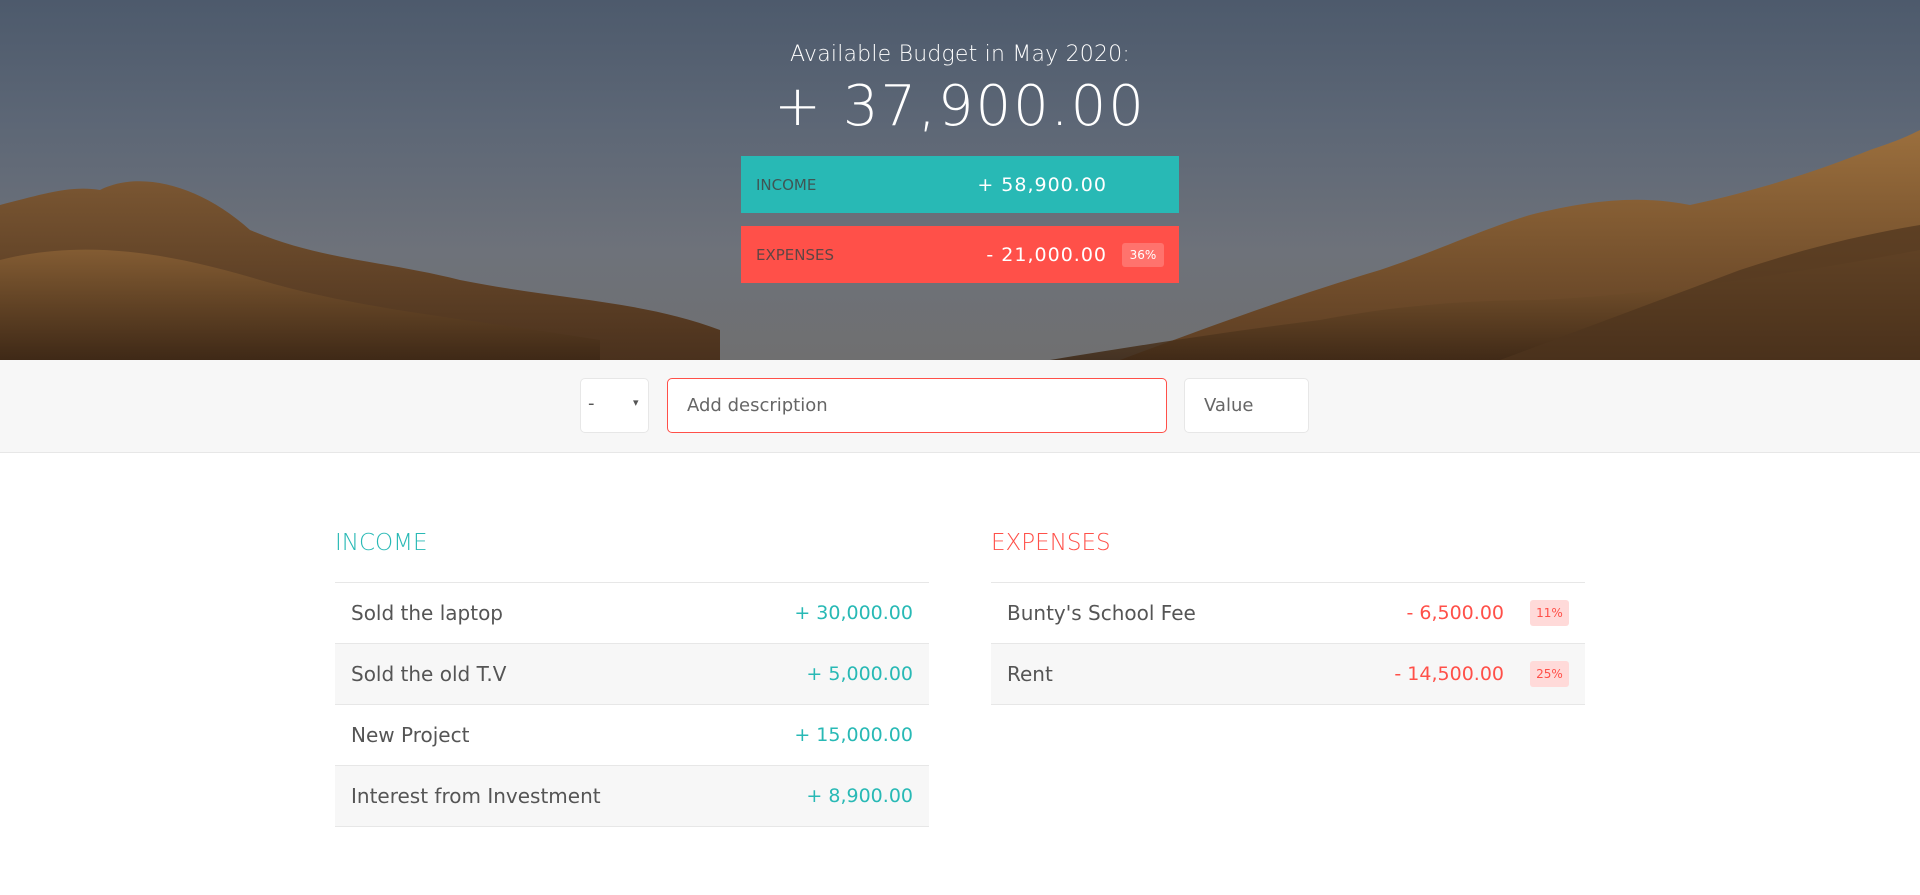 The height and width of the screenshot is (895, 1920). Describe the element at coordinates (632, 674) in the screenshot. I see `income-item: Sold the old T.V + 5,000.00` at that location.